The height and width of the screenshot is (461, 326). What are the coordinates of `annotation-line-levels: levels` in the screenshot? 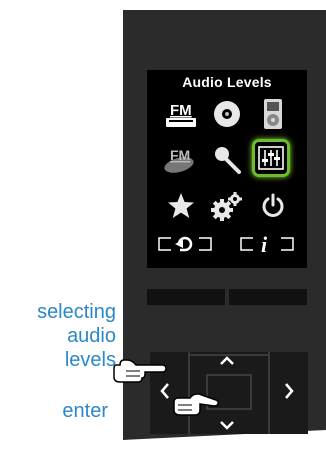 It's located at (90, 360).